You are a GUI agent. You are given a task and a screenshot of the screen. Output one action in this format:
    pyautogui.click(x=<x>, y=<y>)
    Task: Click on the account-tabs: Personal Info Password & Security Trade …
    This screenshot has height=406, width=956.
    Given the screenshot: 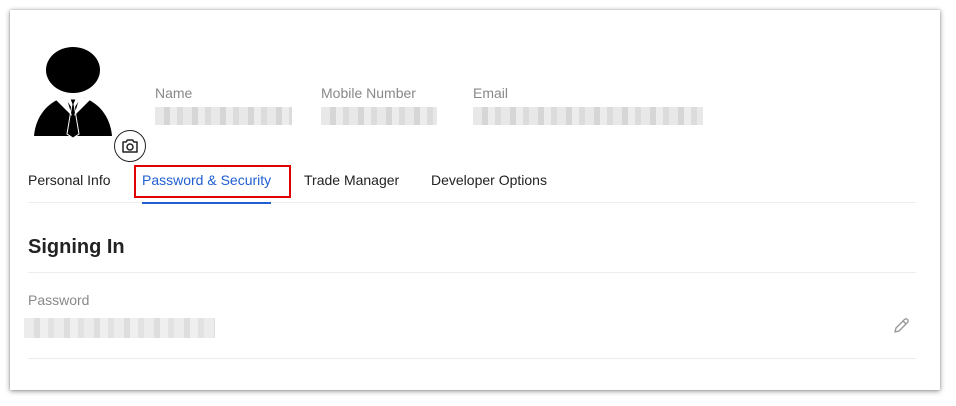 What is the action you would take?
    pyautogui.click(x=472, y=183)
    